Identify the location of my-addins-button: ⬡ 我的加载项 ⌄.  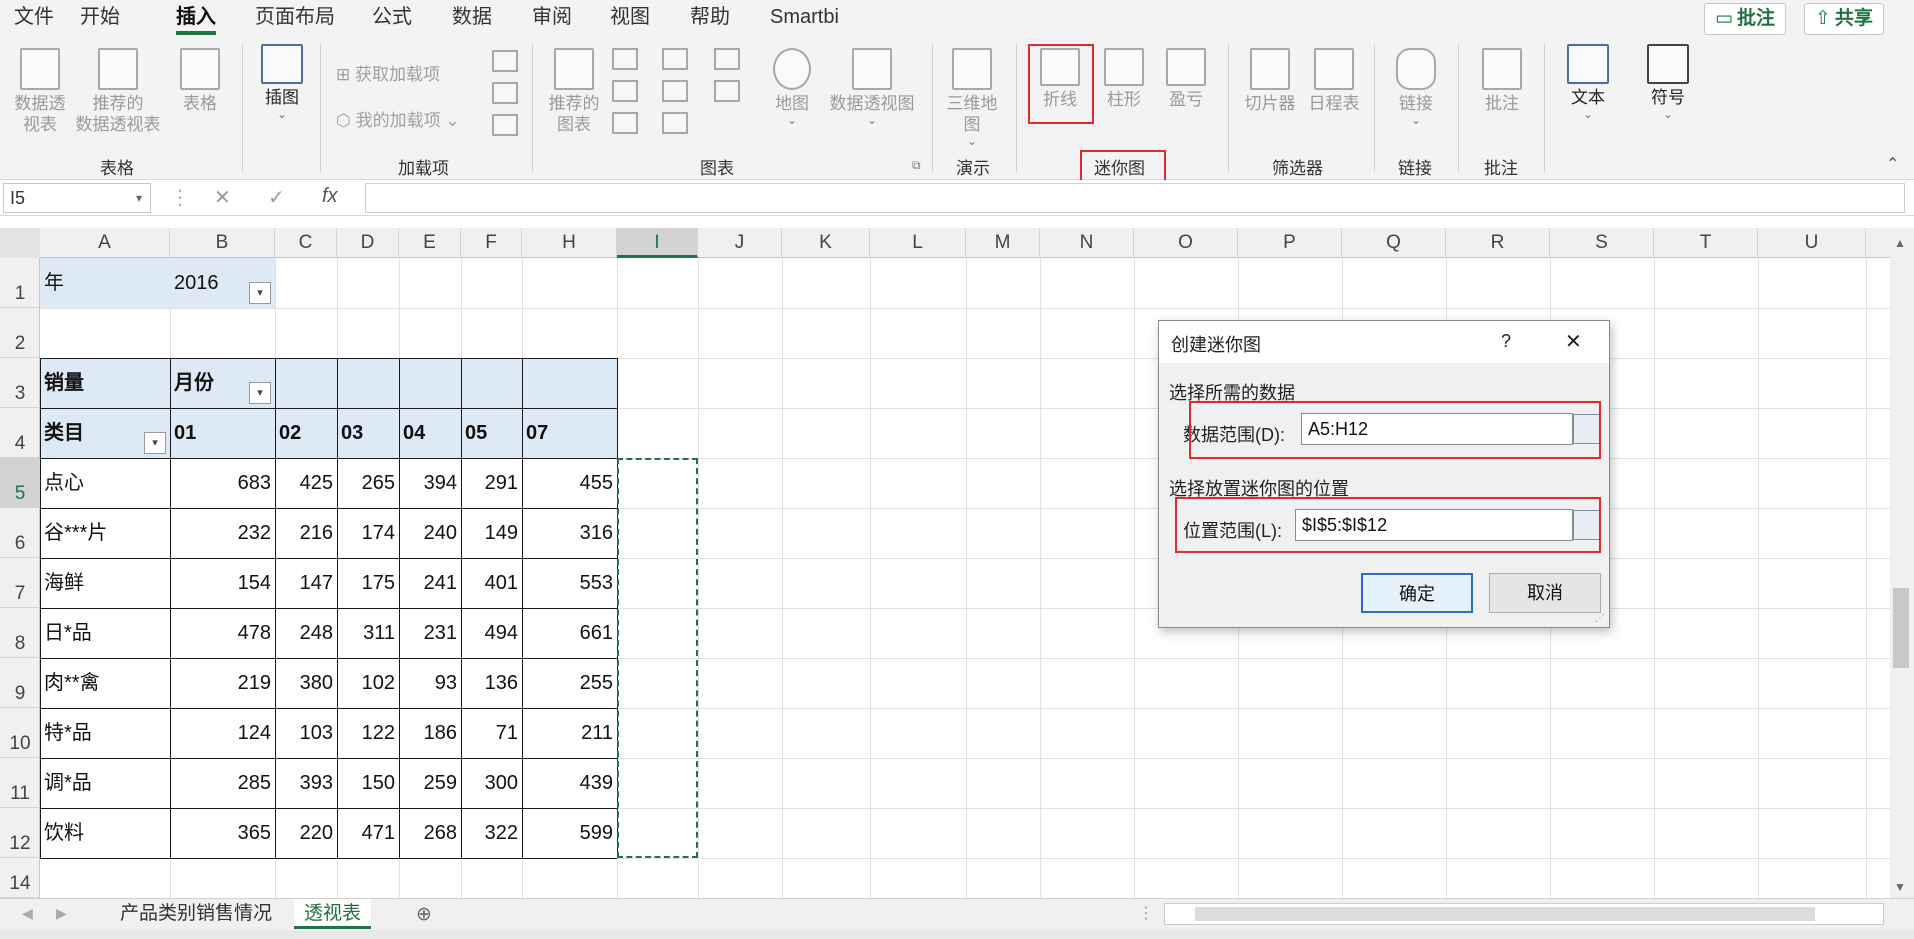
(398, 118).